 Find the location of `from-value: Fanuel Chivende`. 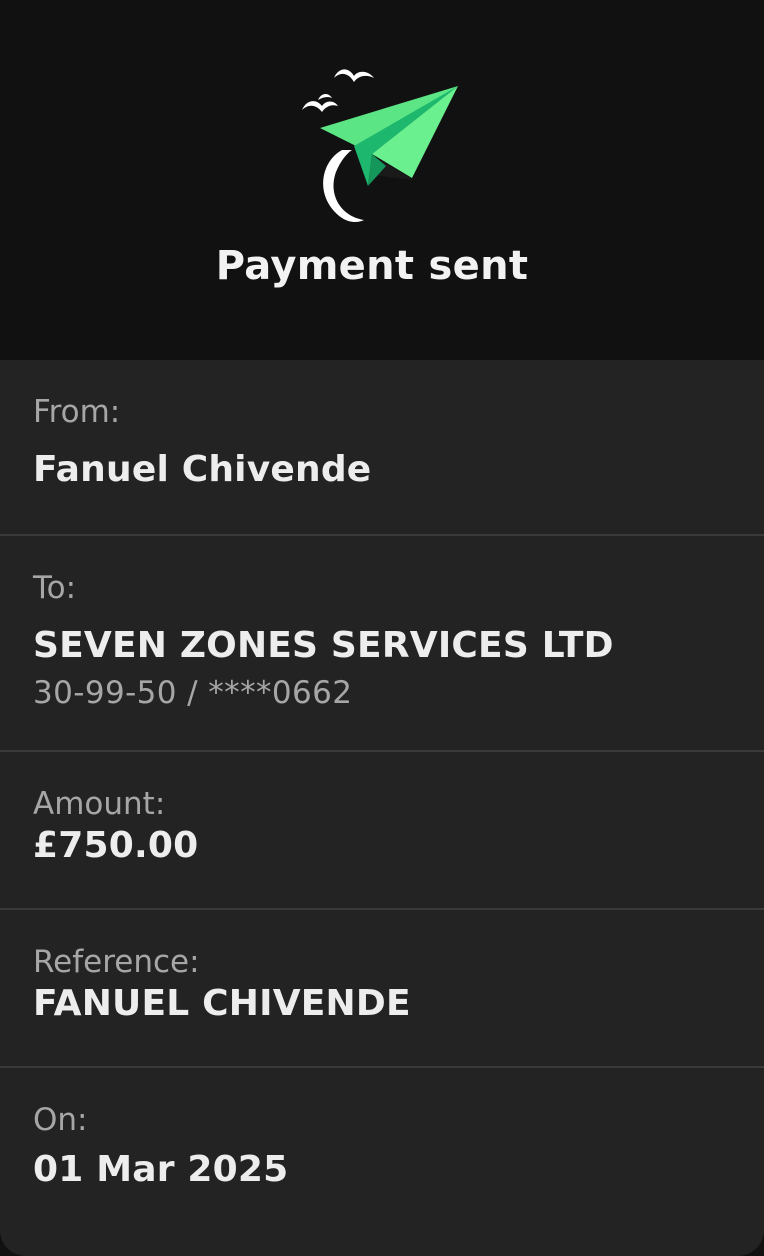

from-value: Fanuel Chivende is located at coordinates (202, 469).